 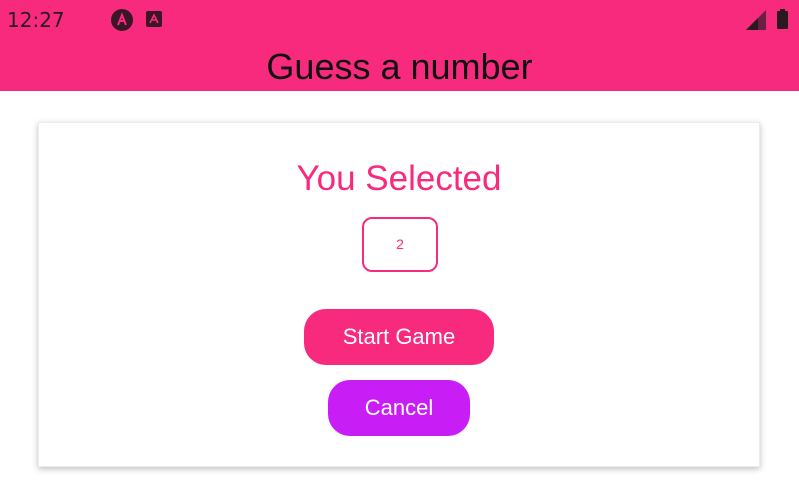 I want to click on a-box-notification-icon-svg, so click(x=154, y=18).